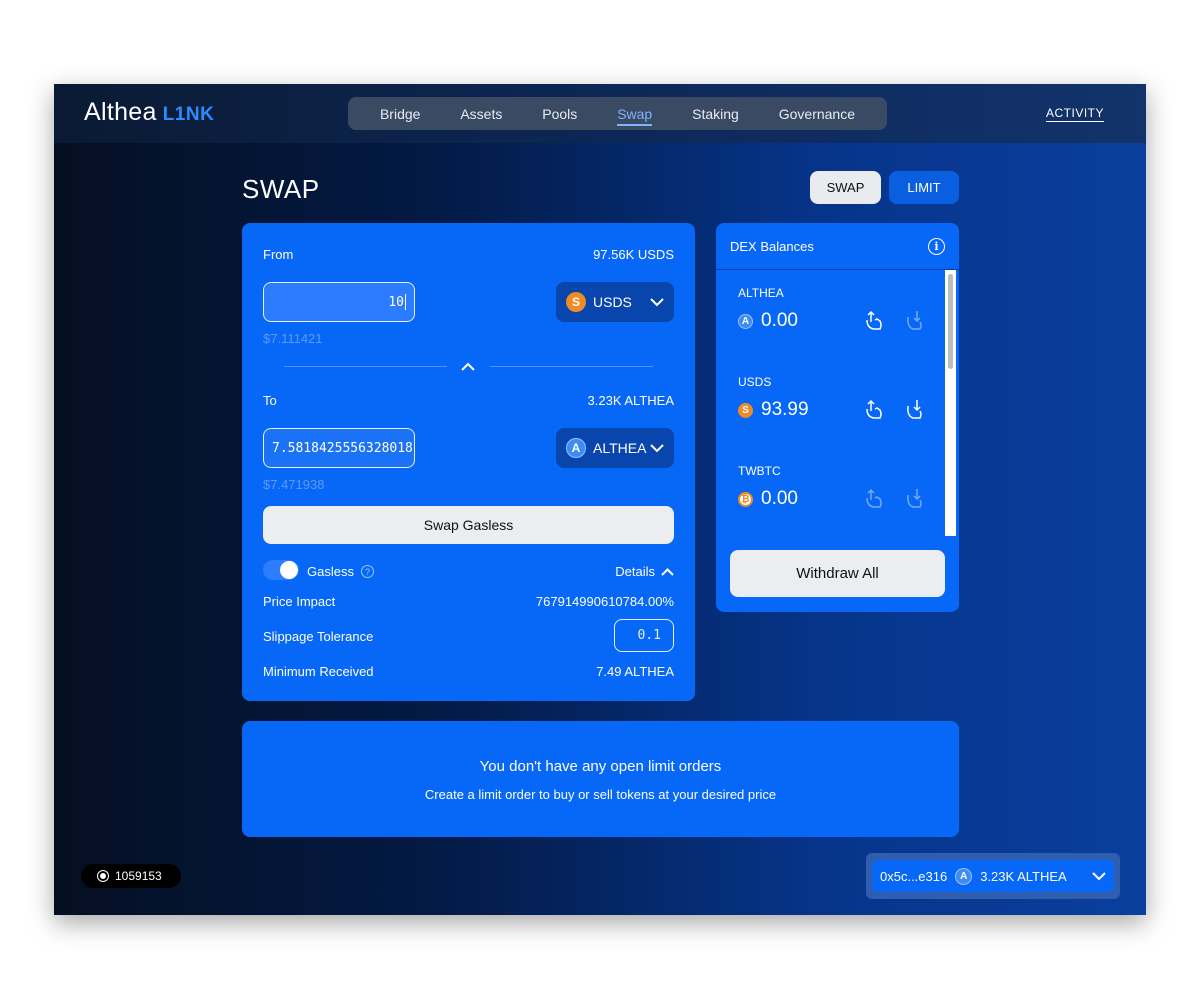 Image resolution: width=1200 pixels, height=1000 pixels. Describe the element at coordinates (318, 671) in the screenshot. I see `min-received-label: Minimum Received` at that location.